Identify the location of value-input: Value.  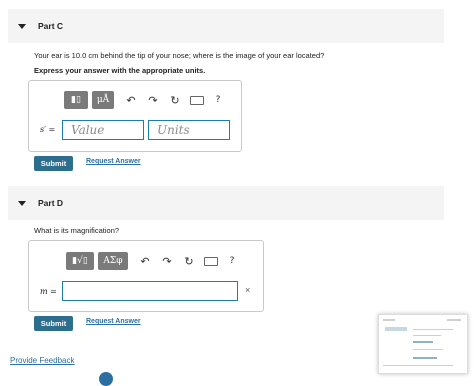
(103, 130).